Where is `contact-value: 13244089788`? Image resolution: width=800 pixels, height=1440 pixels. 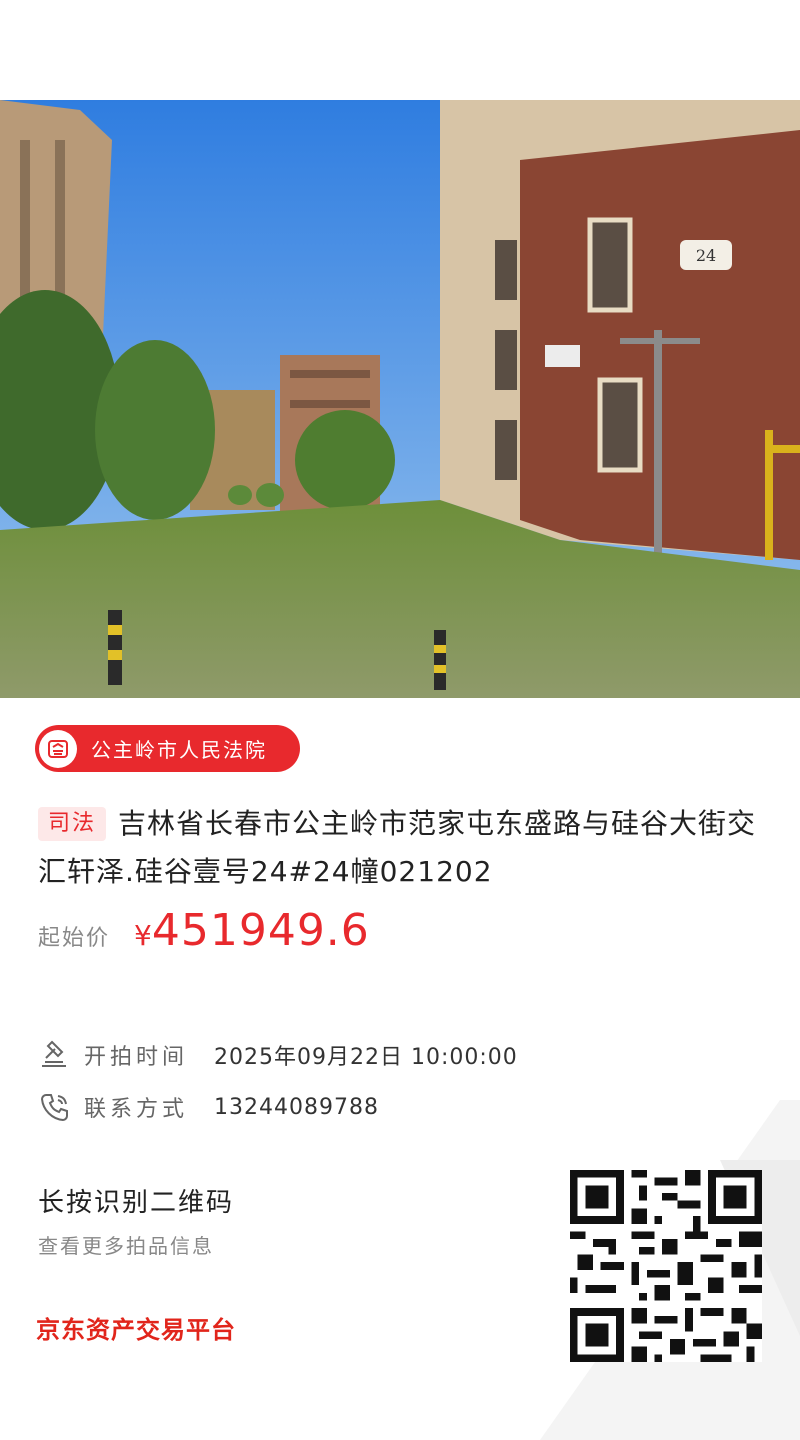
contact-value: 13244089788 is located at coordinates (296, 1107).